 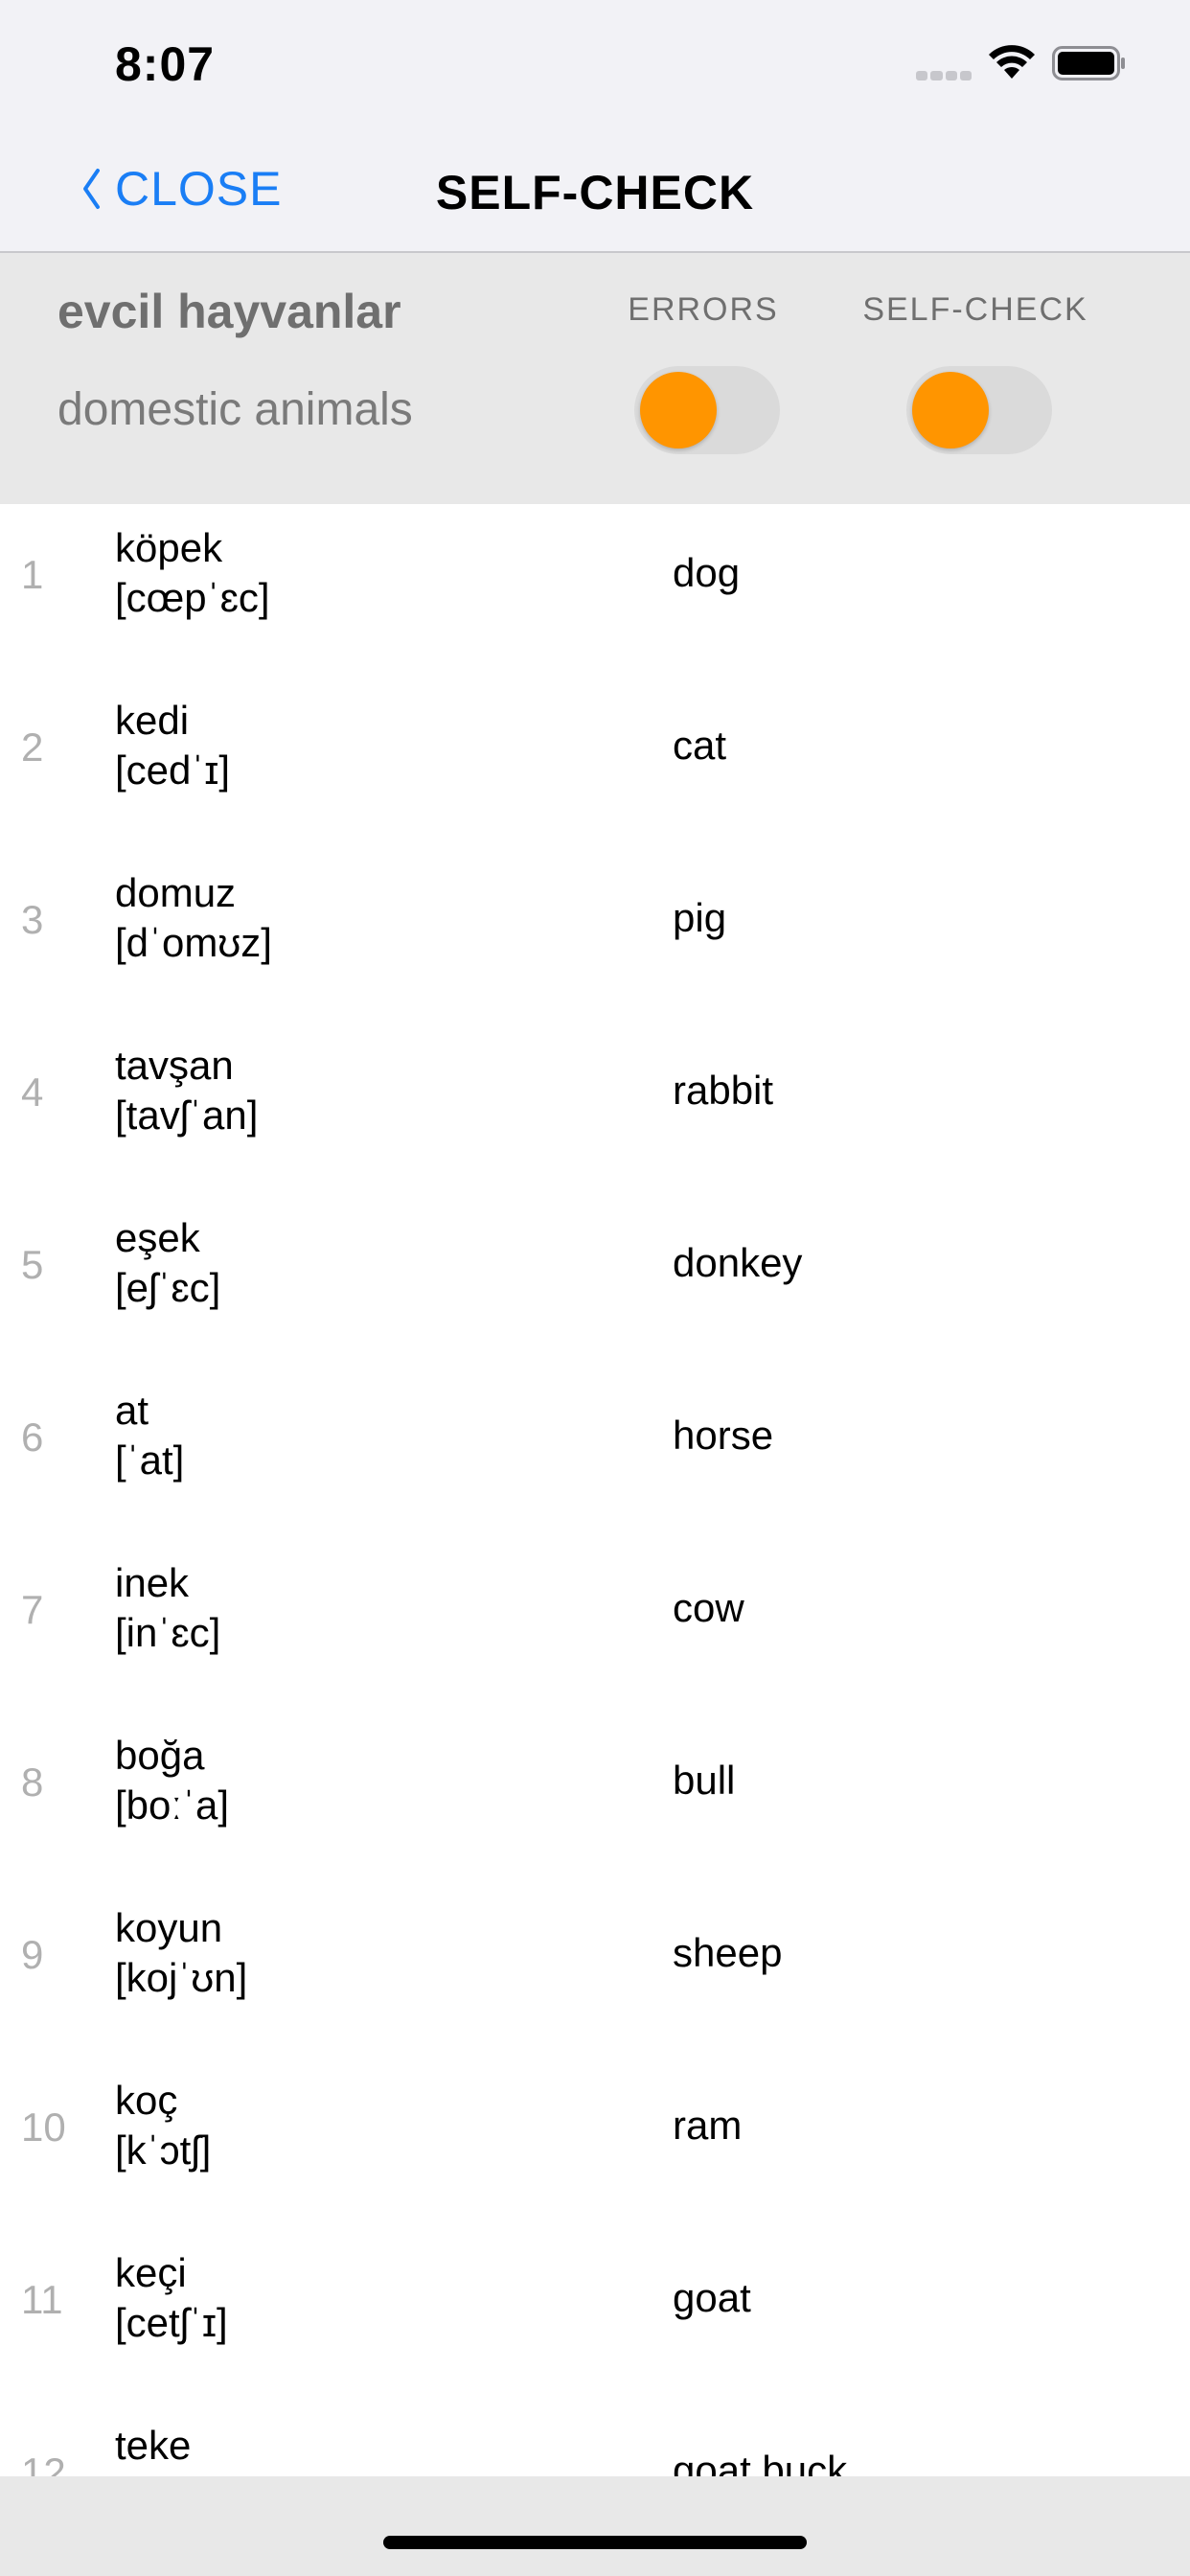 I want to click on word-native: tavşan, so click(x=175, y=1065).